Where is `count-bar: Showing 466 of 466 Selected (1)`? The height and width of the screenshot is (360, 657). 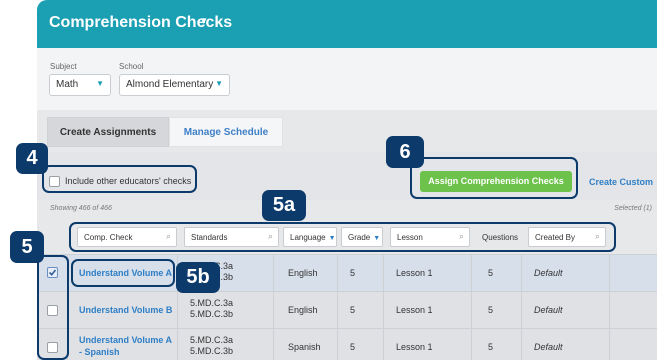 count-bar: Showing 466 of 466 Selected (1) is located at coordinates (347, 210).